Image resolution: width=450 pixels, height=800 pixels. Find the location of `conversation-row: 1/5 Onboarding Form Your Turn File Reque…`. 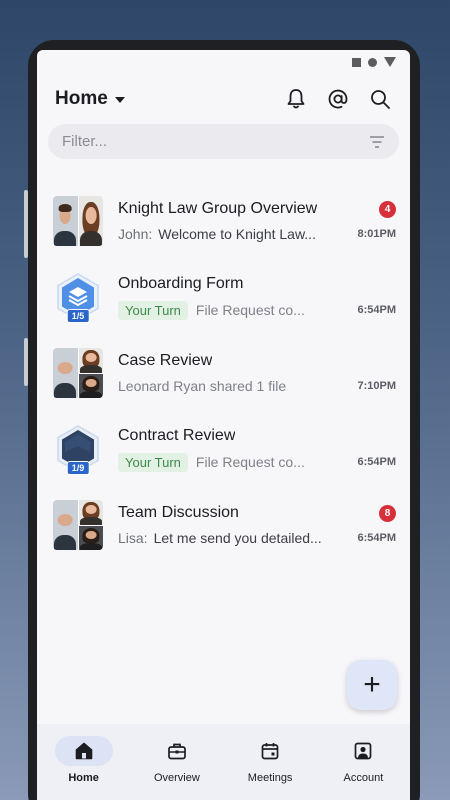

conversation-row: 1/5 Onboarding Form Your Turn File Reque… is located at coordinates (223, 297).